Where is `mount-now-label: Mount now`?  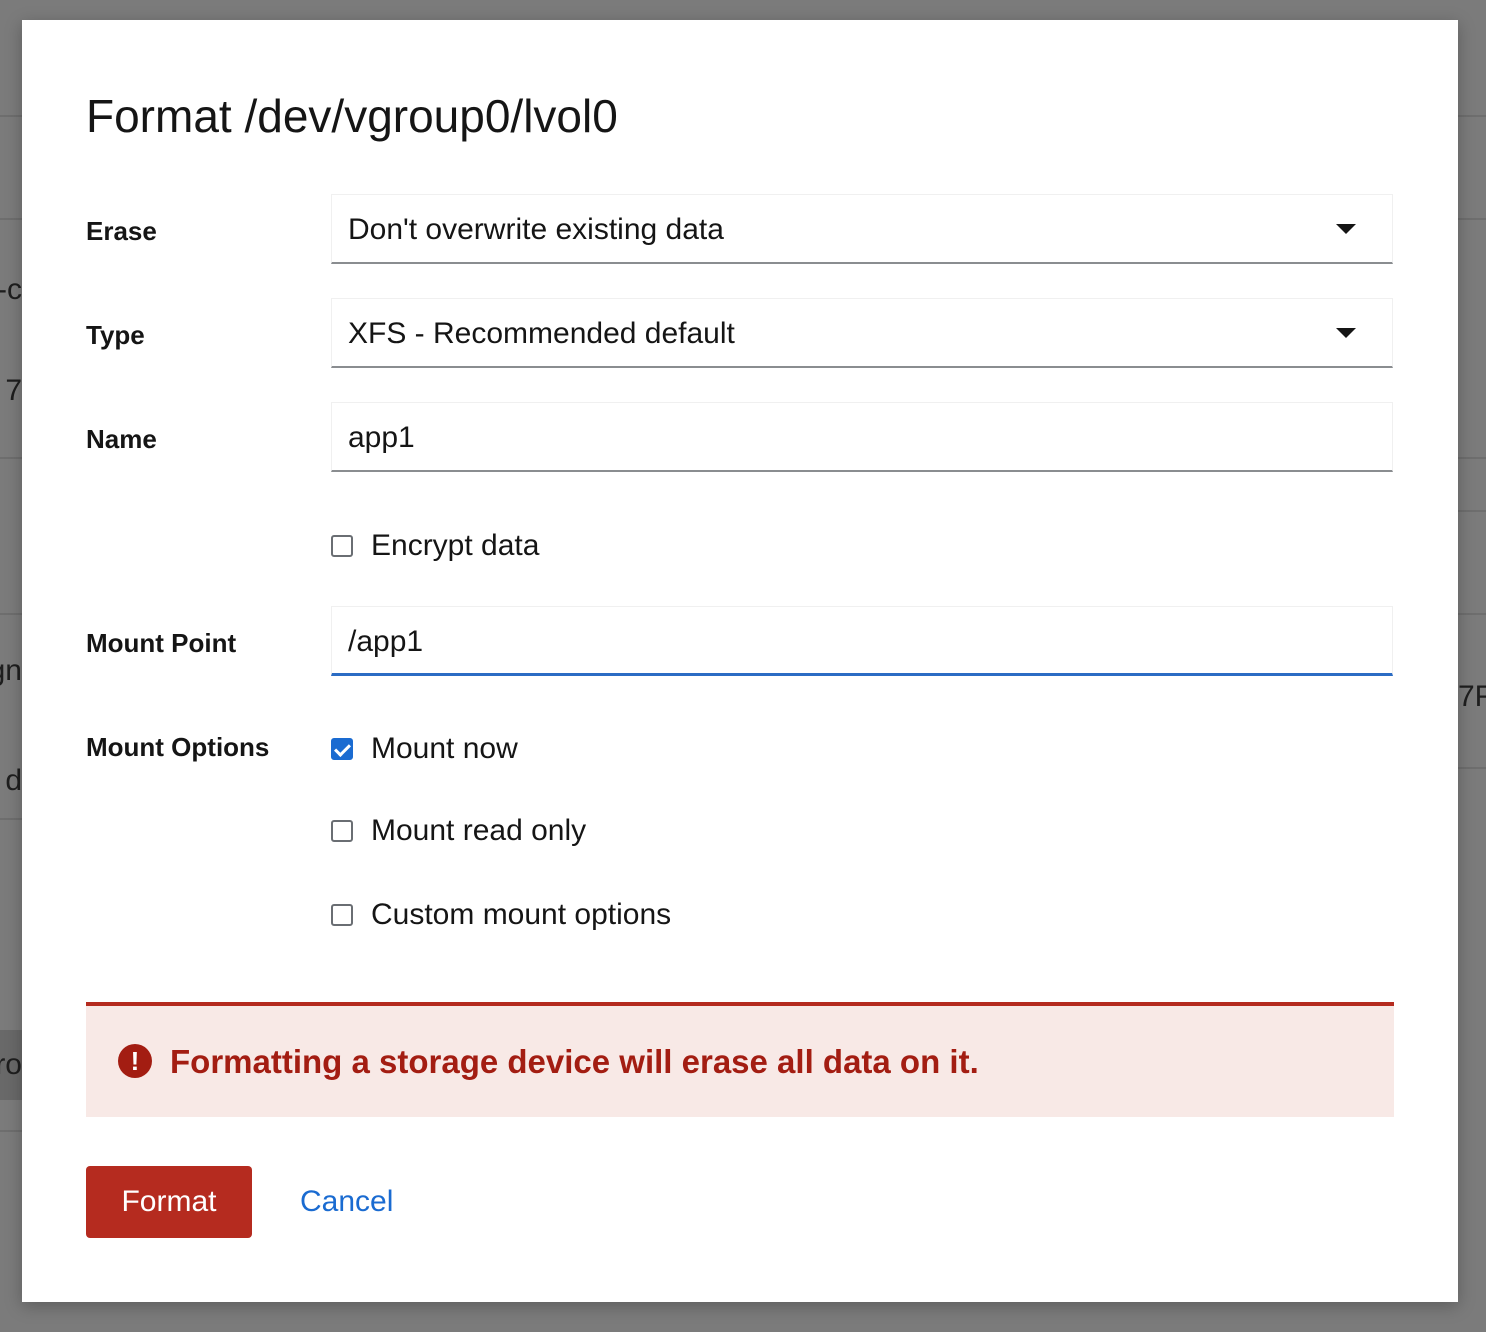
mount-now-label: Mount now is located at coordinates (444, 748).